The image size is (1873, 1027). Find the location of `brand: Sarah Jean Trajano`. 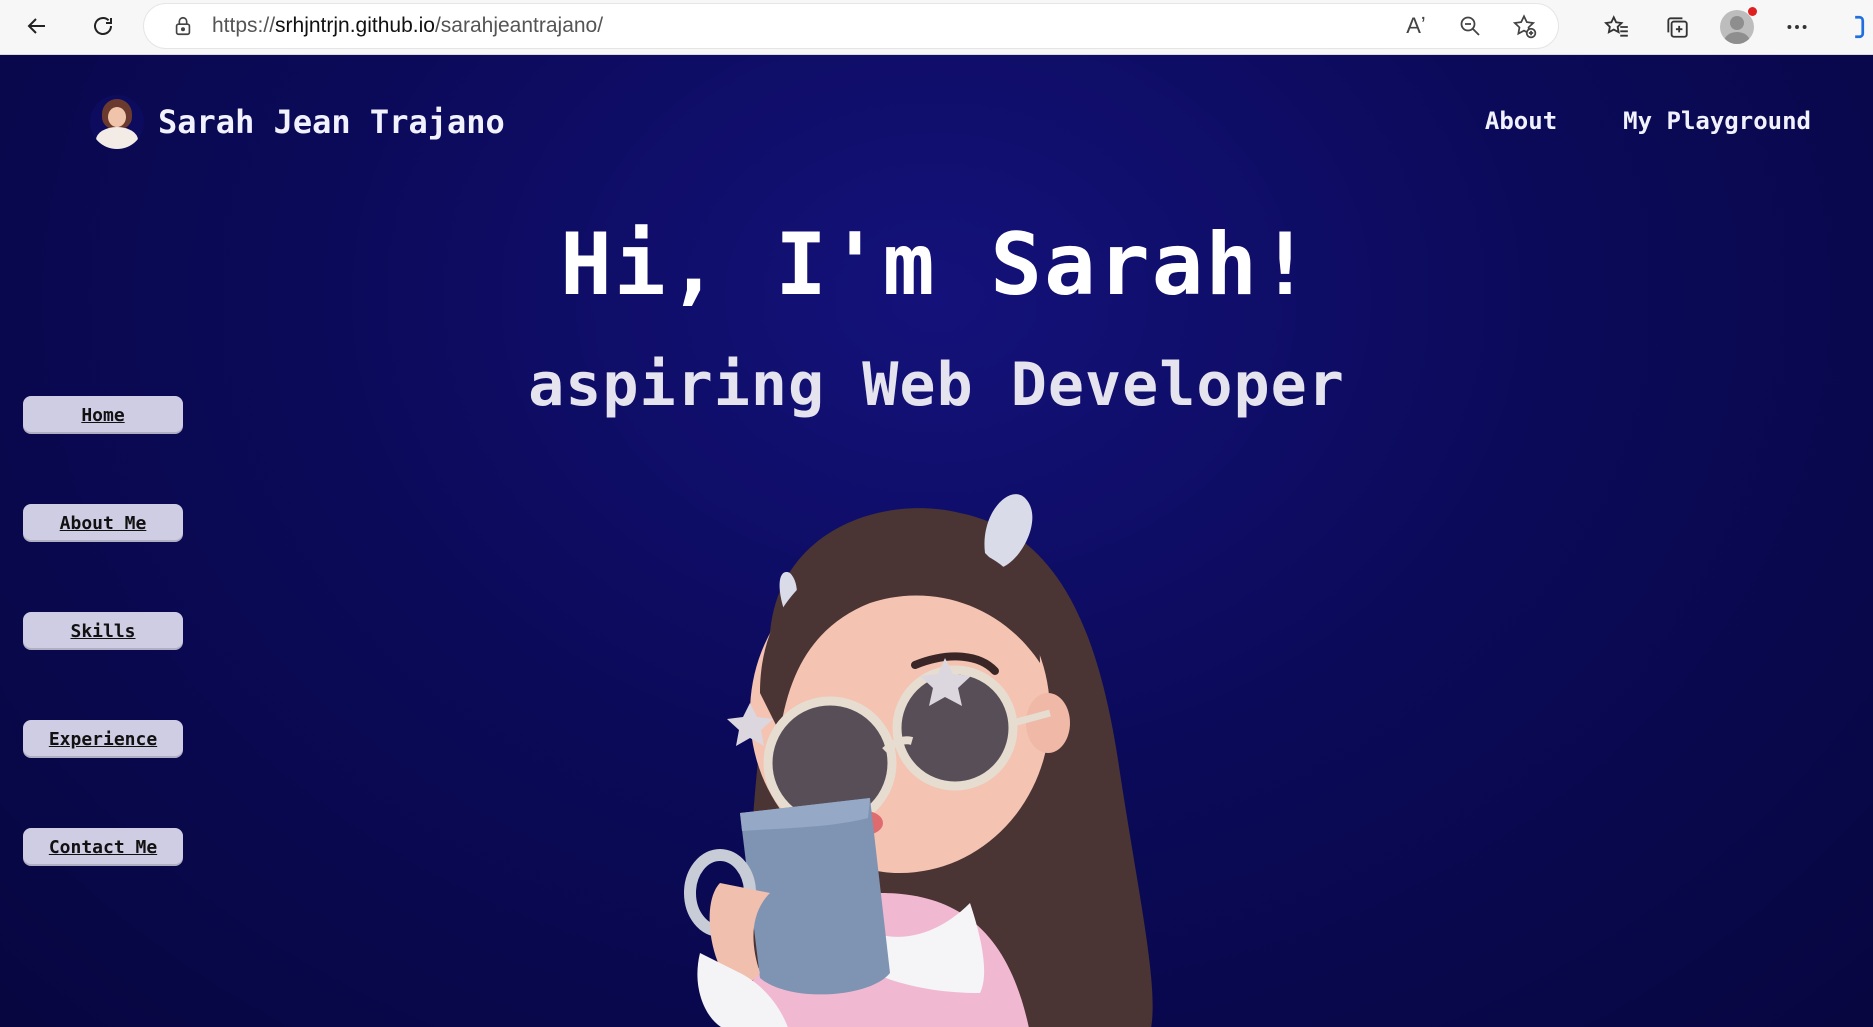

brand: Sarah Jean Trajano is located at coordinates (297, 122).